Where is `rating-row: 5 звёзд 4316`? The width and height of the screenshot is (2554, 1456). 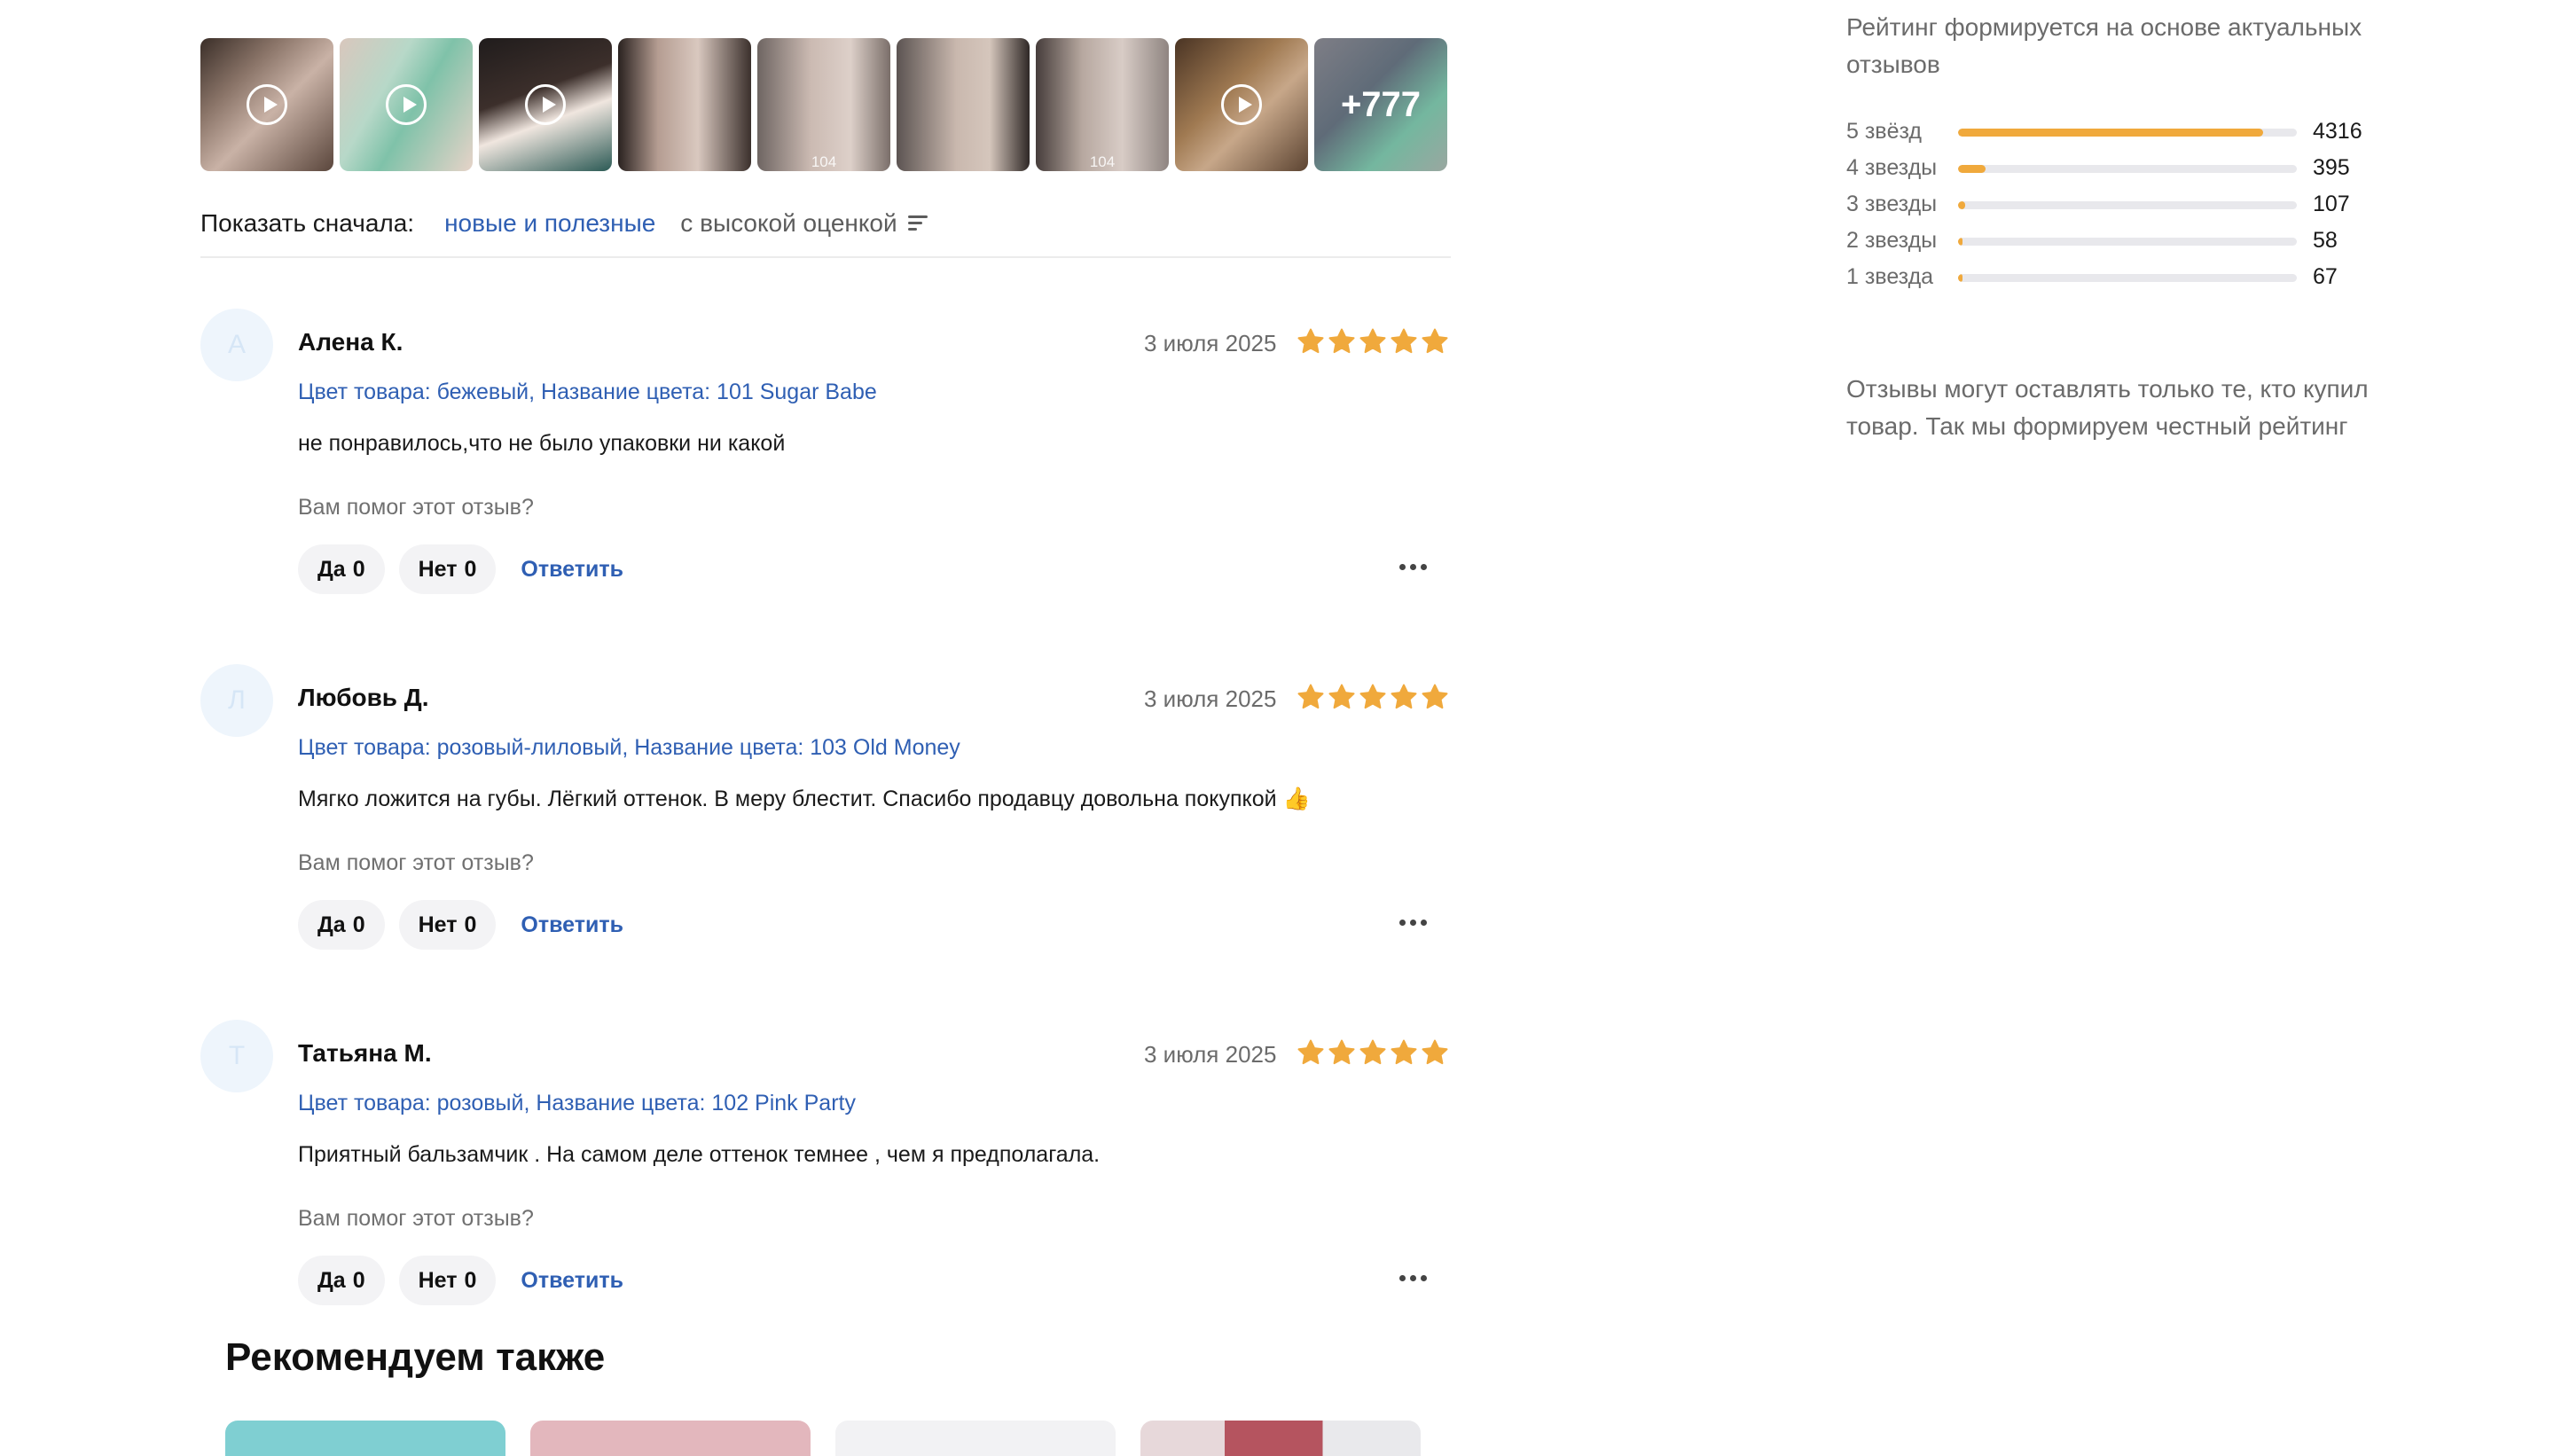
rating-row: 5 звёзд 4316 is located at coordinates (2112, 133).